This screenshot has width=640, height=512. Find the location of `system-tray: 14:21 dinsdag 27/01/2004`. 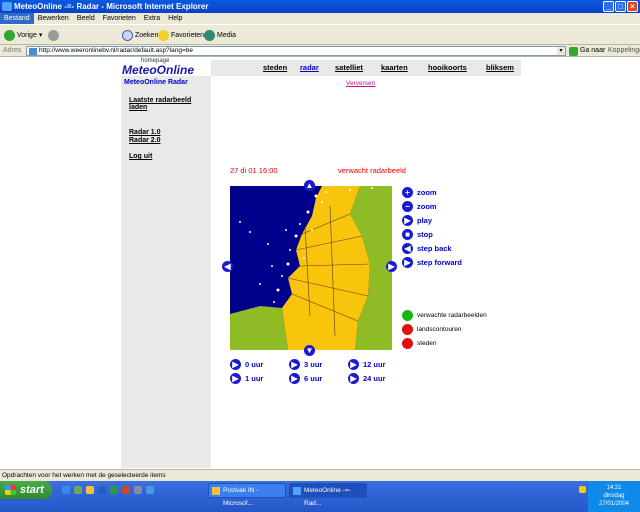

system-tray: 14:21 dinsdag 27/01/2004 is located at coordinates (614, 496).